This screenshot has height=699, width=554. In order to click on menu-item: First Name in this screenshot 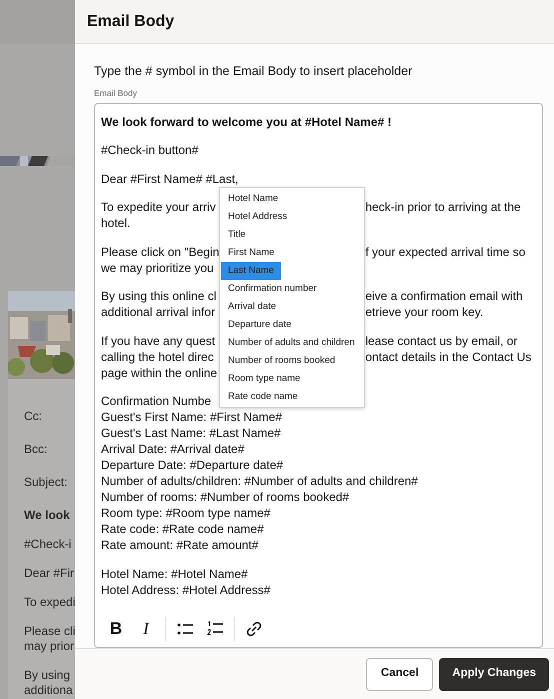, I will do `click(251, 253)`.